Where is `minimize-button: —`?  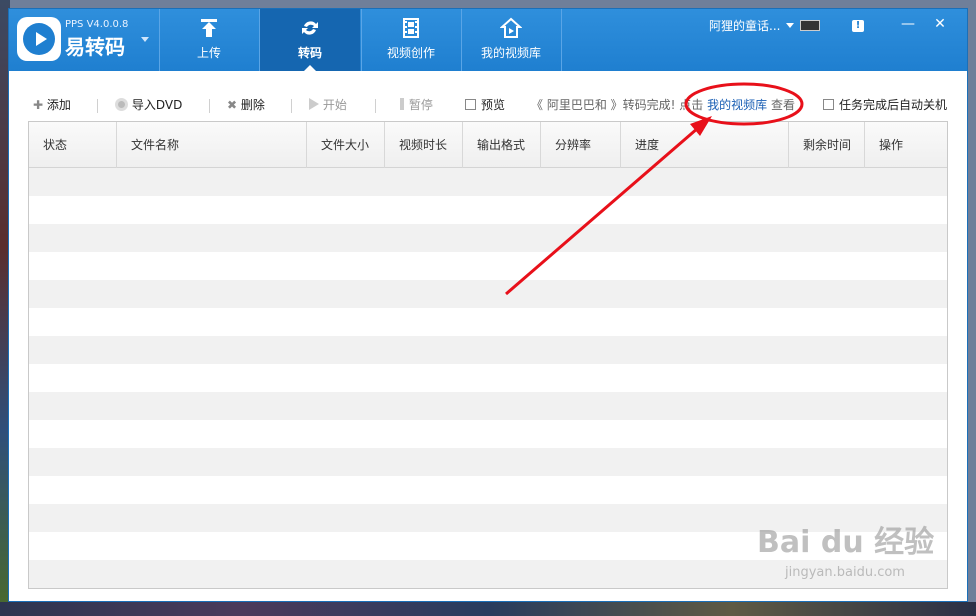 minimize-button: — is located at coordinates (908, 24).